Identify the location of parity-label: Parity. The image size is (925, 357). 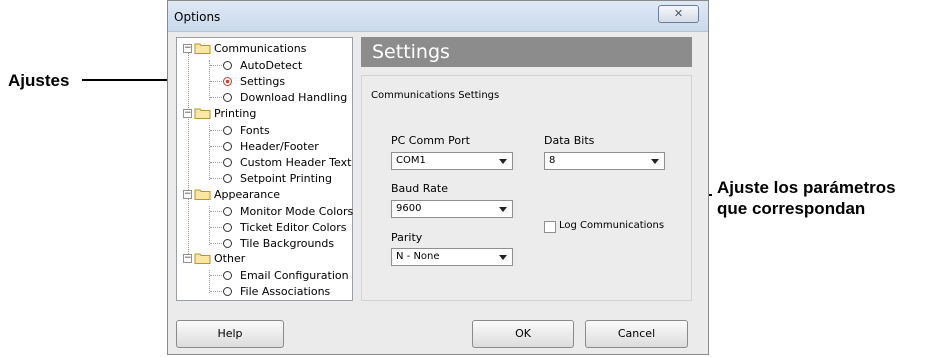
(407, 237).